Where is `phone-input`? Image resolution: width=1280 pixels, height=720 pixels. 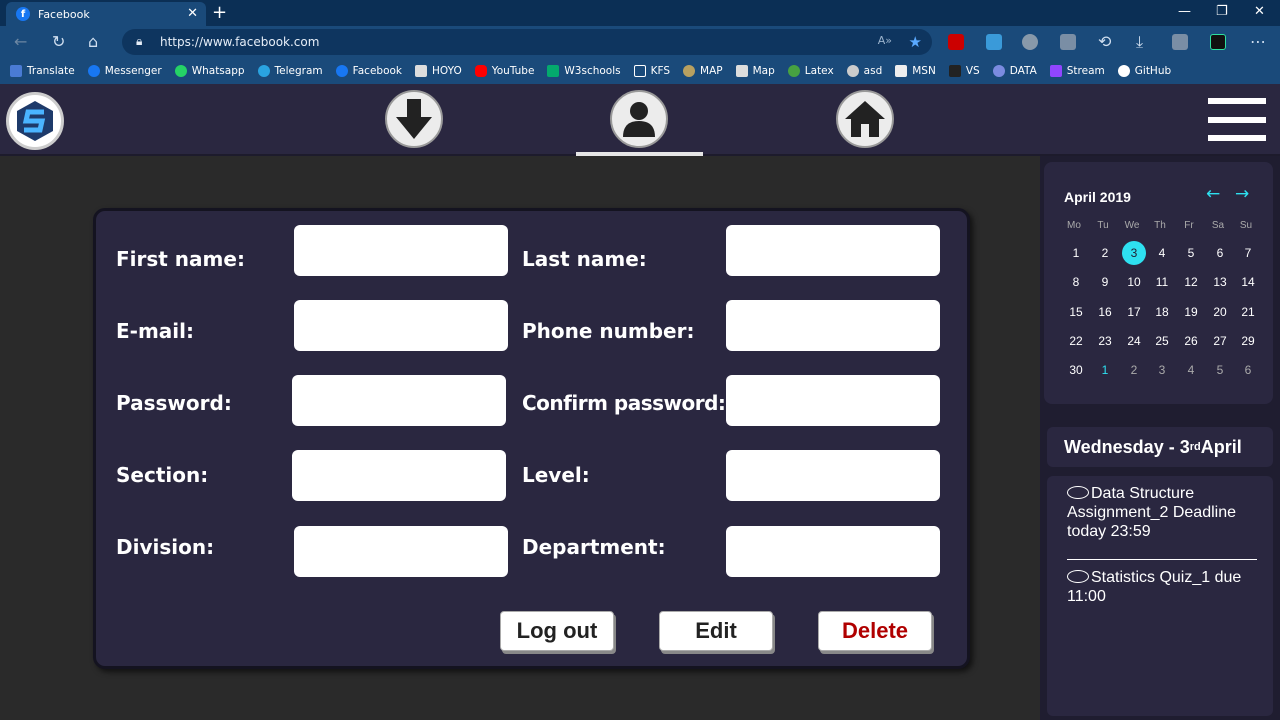
phone-input is located at coordinates (833, 325).